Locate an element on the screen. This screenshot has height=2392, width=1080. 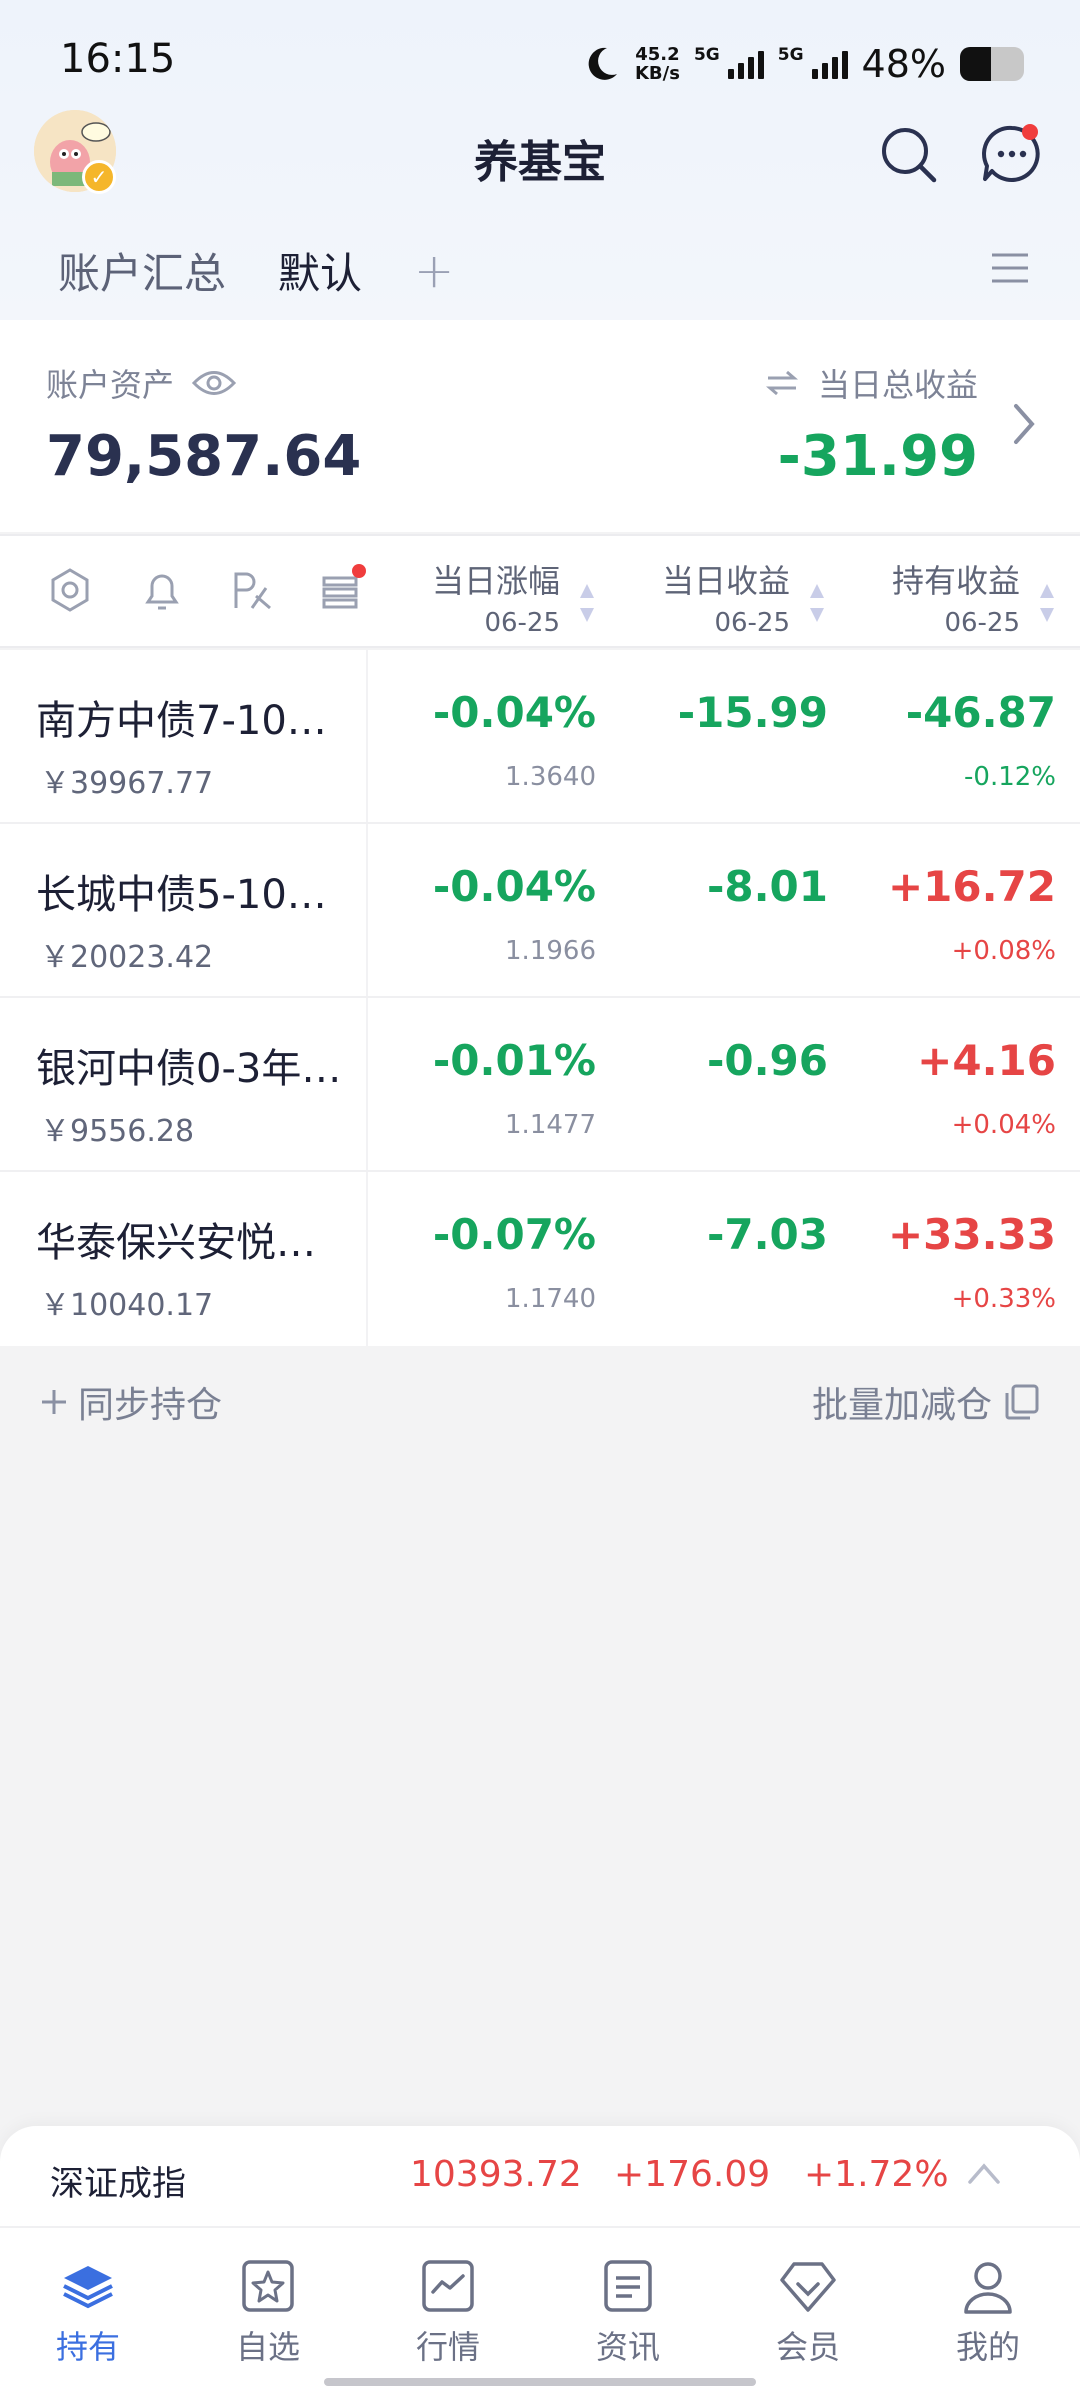
fund-hold-pl-pct: +0.33% is located at coordinates (1003, 1299).